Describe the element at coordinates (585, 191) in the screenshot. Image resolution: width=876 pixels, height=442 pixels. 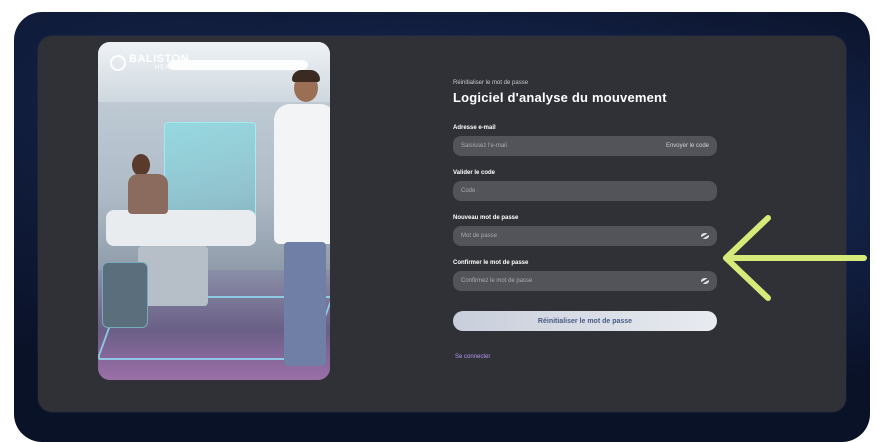
I see `code-field: Code` at that location.